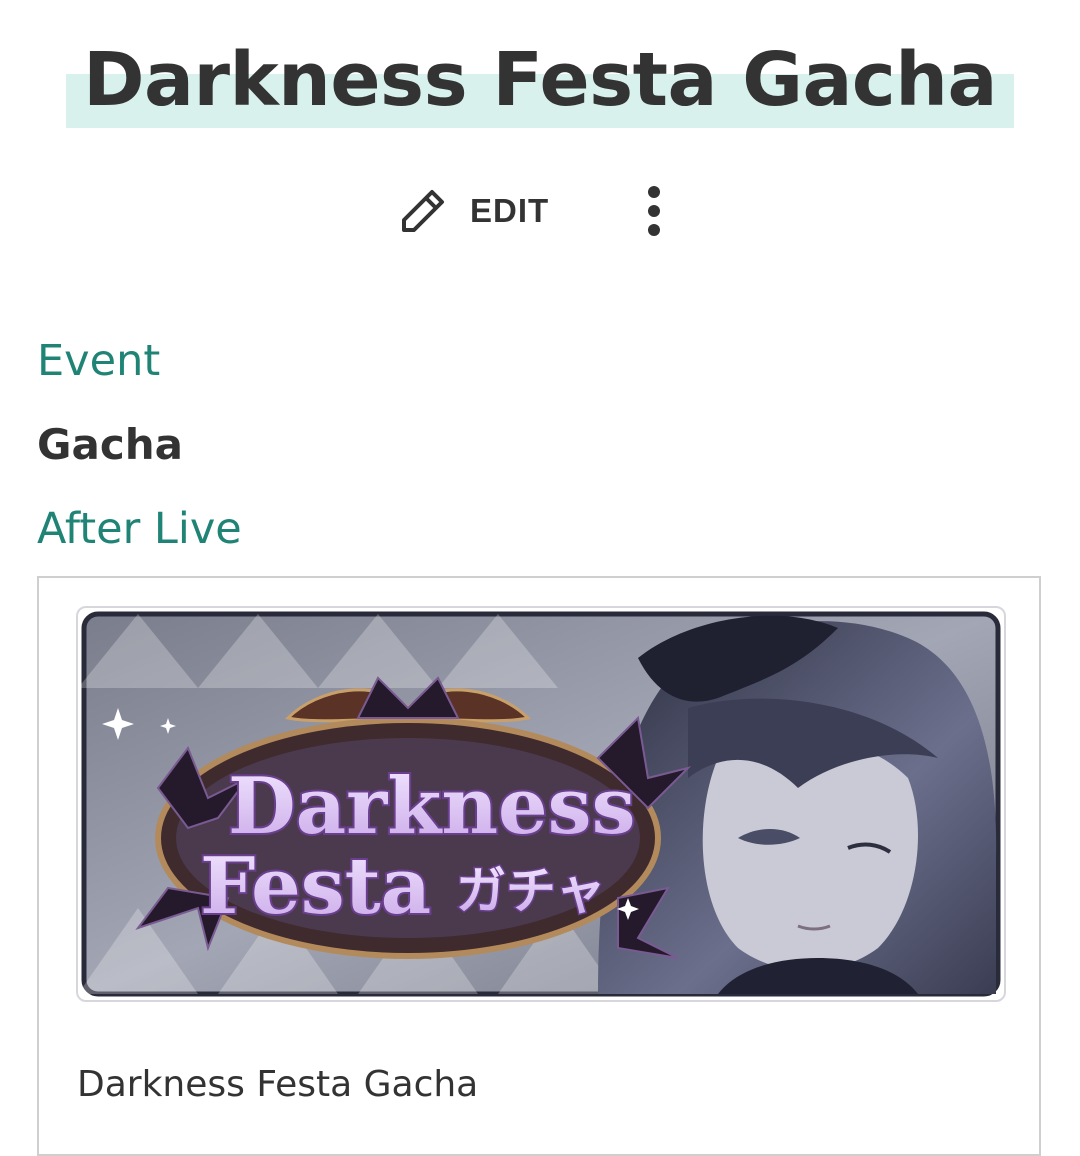 This screenshot has height=1156, width=1080. Describe the element at coordinates (315, 886) in the screenshot. I see `banner-logo-line2: Festa` at that location.